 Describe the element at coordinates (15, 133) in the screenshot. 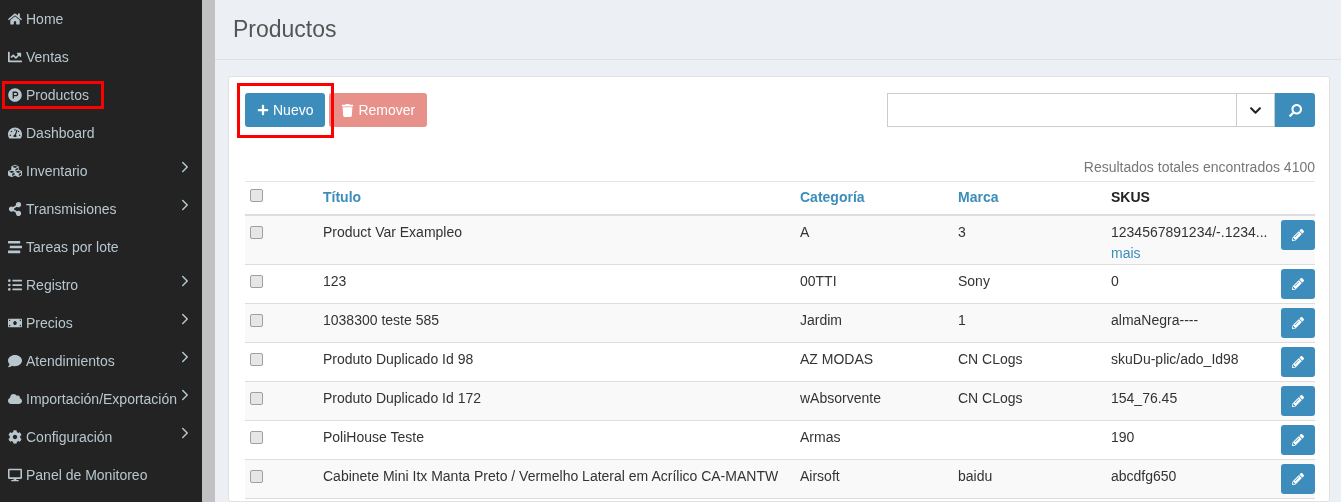

I see `gauge-icon` at that location.